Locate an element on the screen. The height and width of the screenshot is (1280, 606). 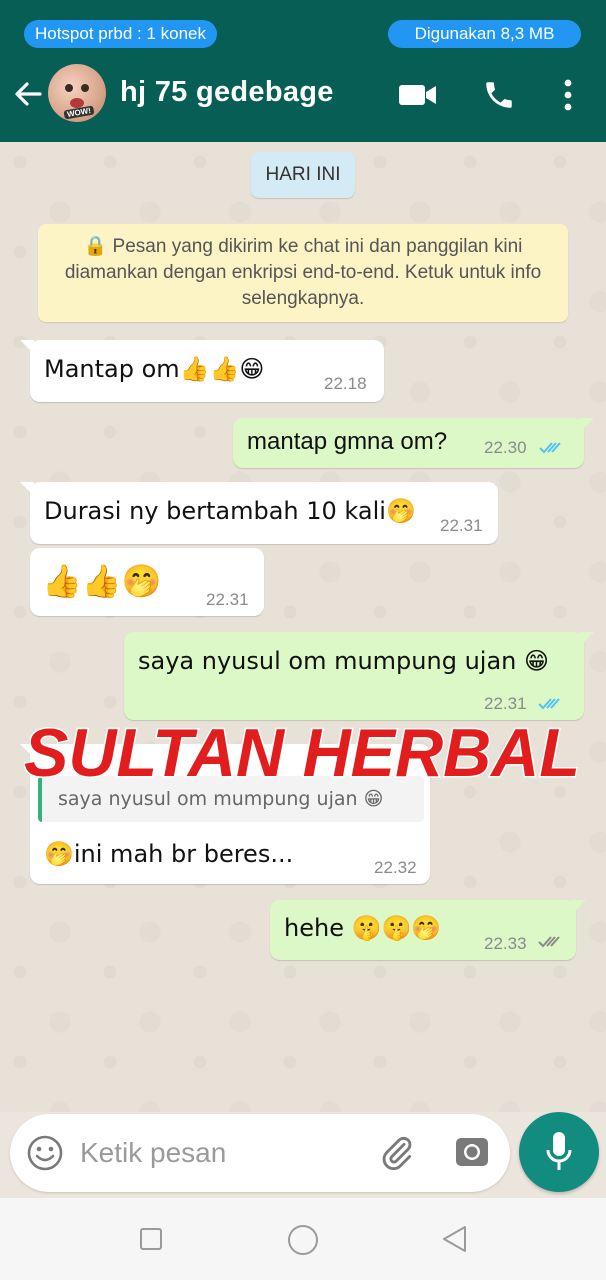
more-vert-icon is located at coordinates (568, 95).